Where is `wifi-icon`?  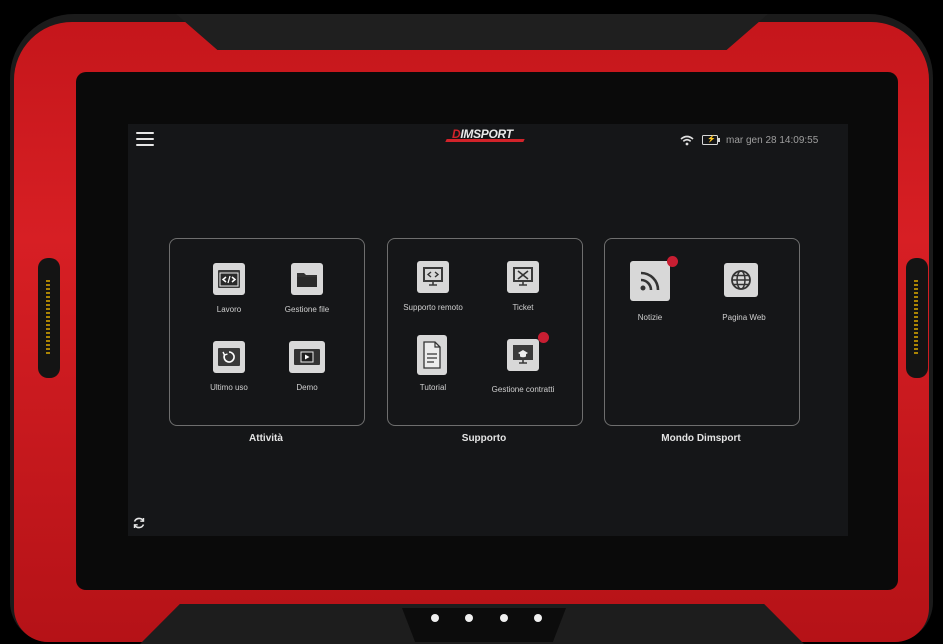 wifi-icon is located at coordinates (687, 140).